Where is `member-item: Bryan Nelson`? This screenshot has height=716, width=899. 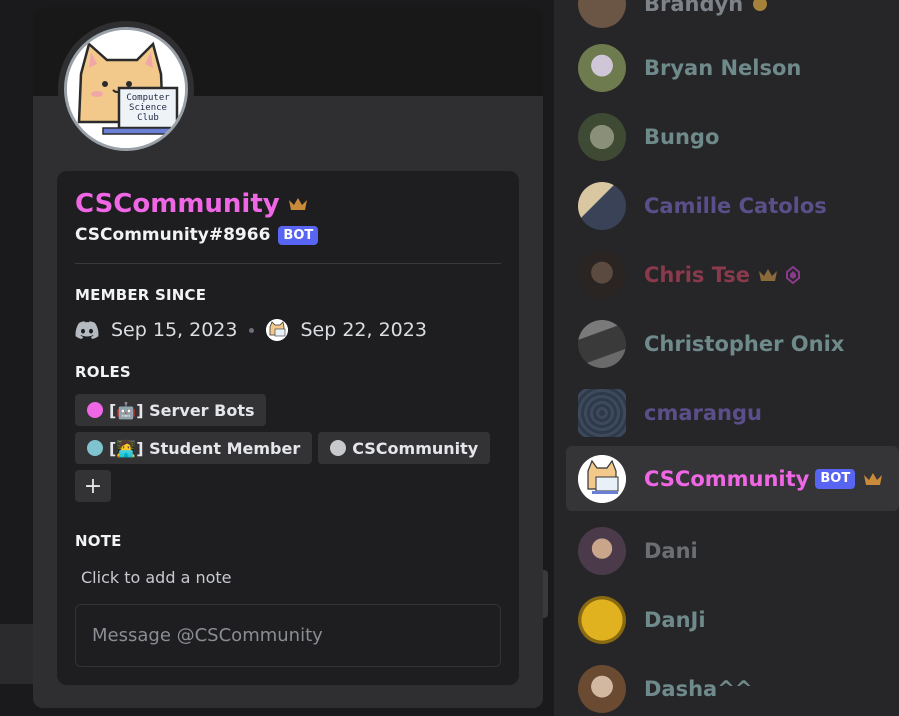 member-item: Bryan Nelson is located at coordinates (732, 67).